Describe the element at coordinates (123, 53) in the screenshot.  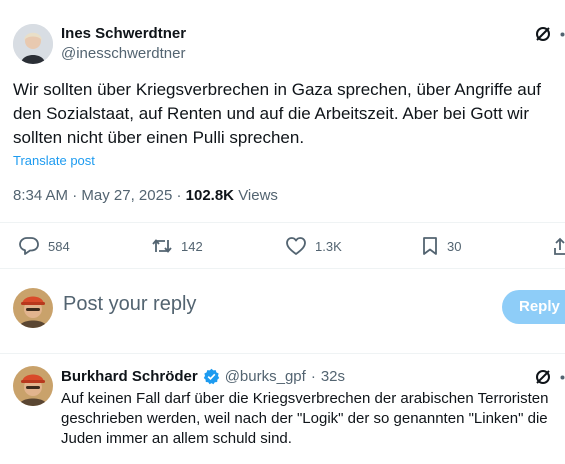
I see `author-handle: @inesschwerdtner` at that location.